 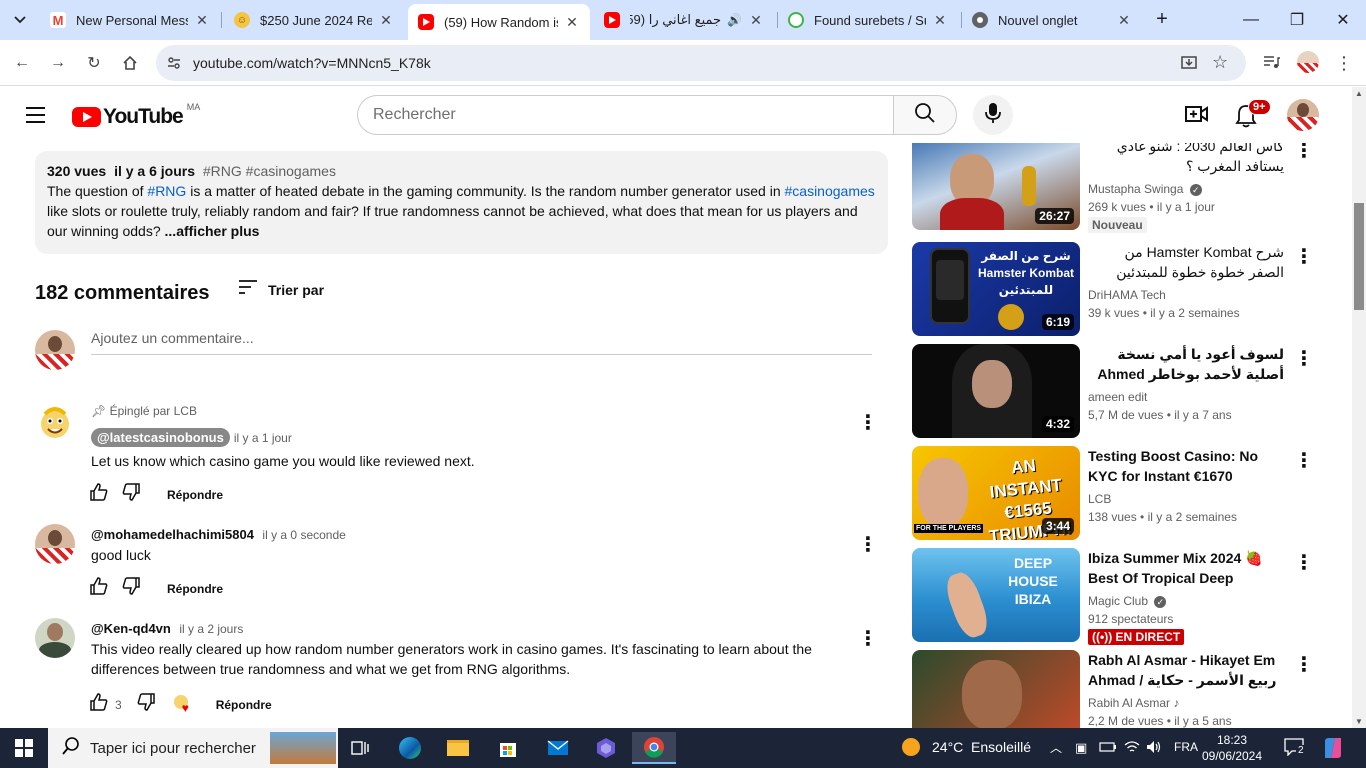 I want to click on description-tags: #RNG #casinogames, so click(x=269, y=171).